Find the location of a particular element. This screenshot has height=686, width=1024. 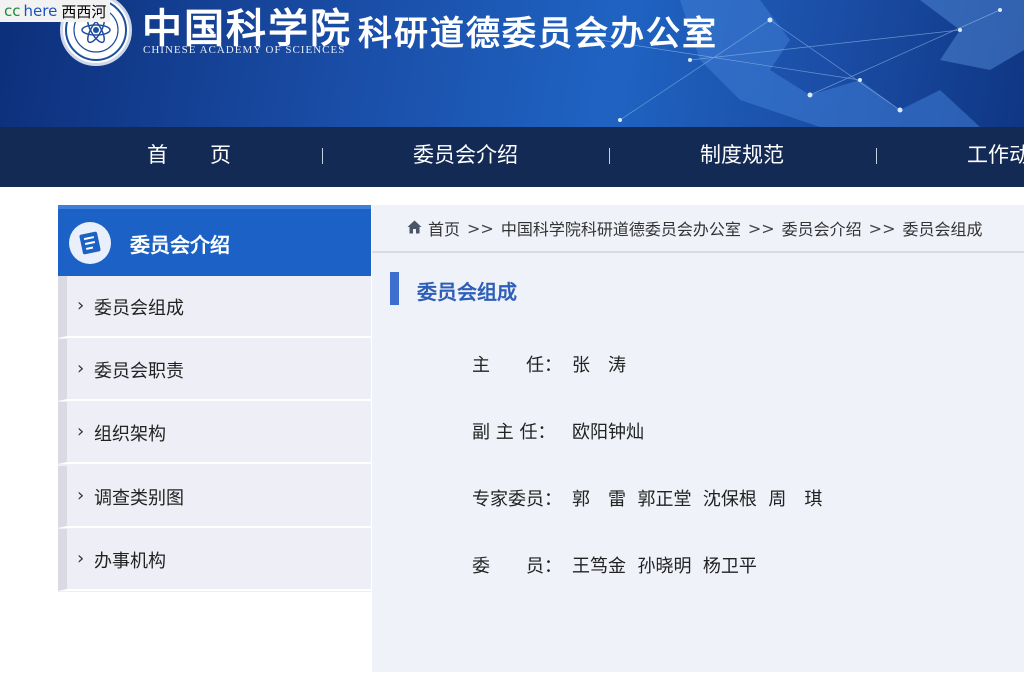

member-names: 张 涛 is located at coordinates (599, 365).